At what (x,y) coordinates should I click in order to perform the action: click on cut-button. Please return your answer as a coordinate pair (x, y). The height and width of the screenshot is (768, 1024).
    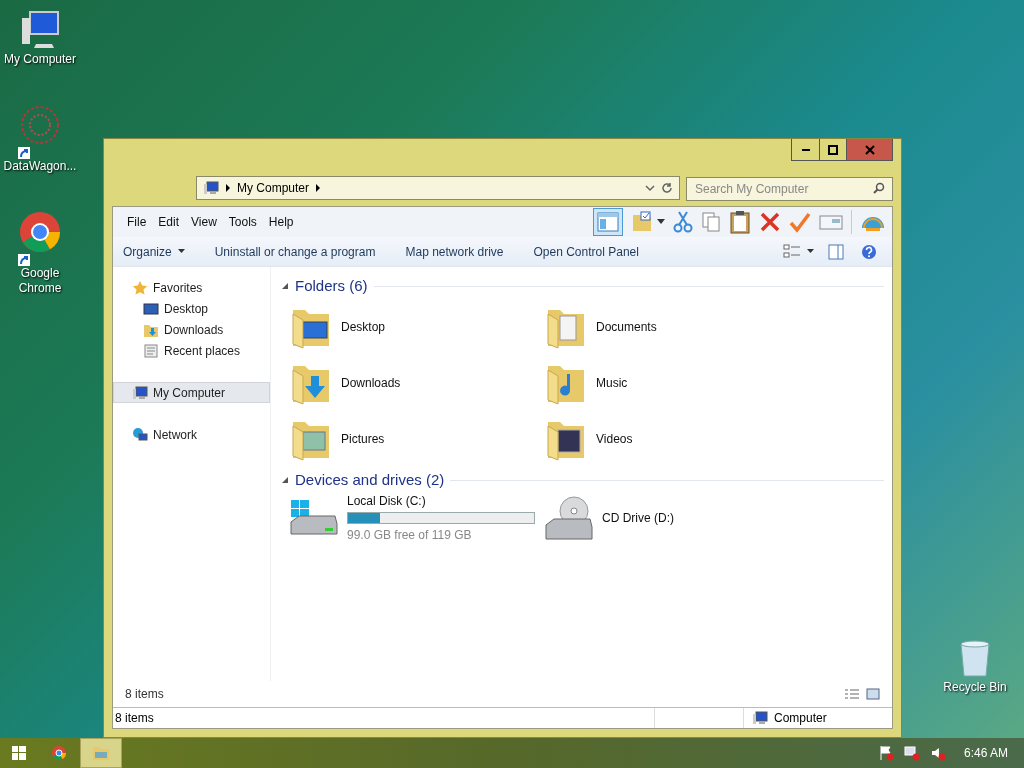
    Looking at the image, I should click on (683, 222).